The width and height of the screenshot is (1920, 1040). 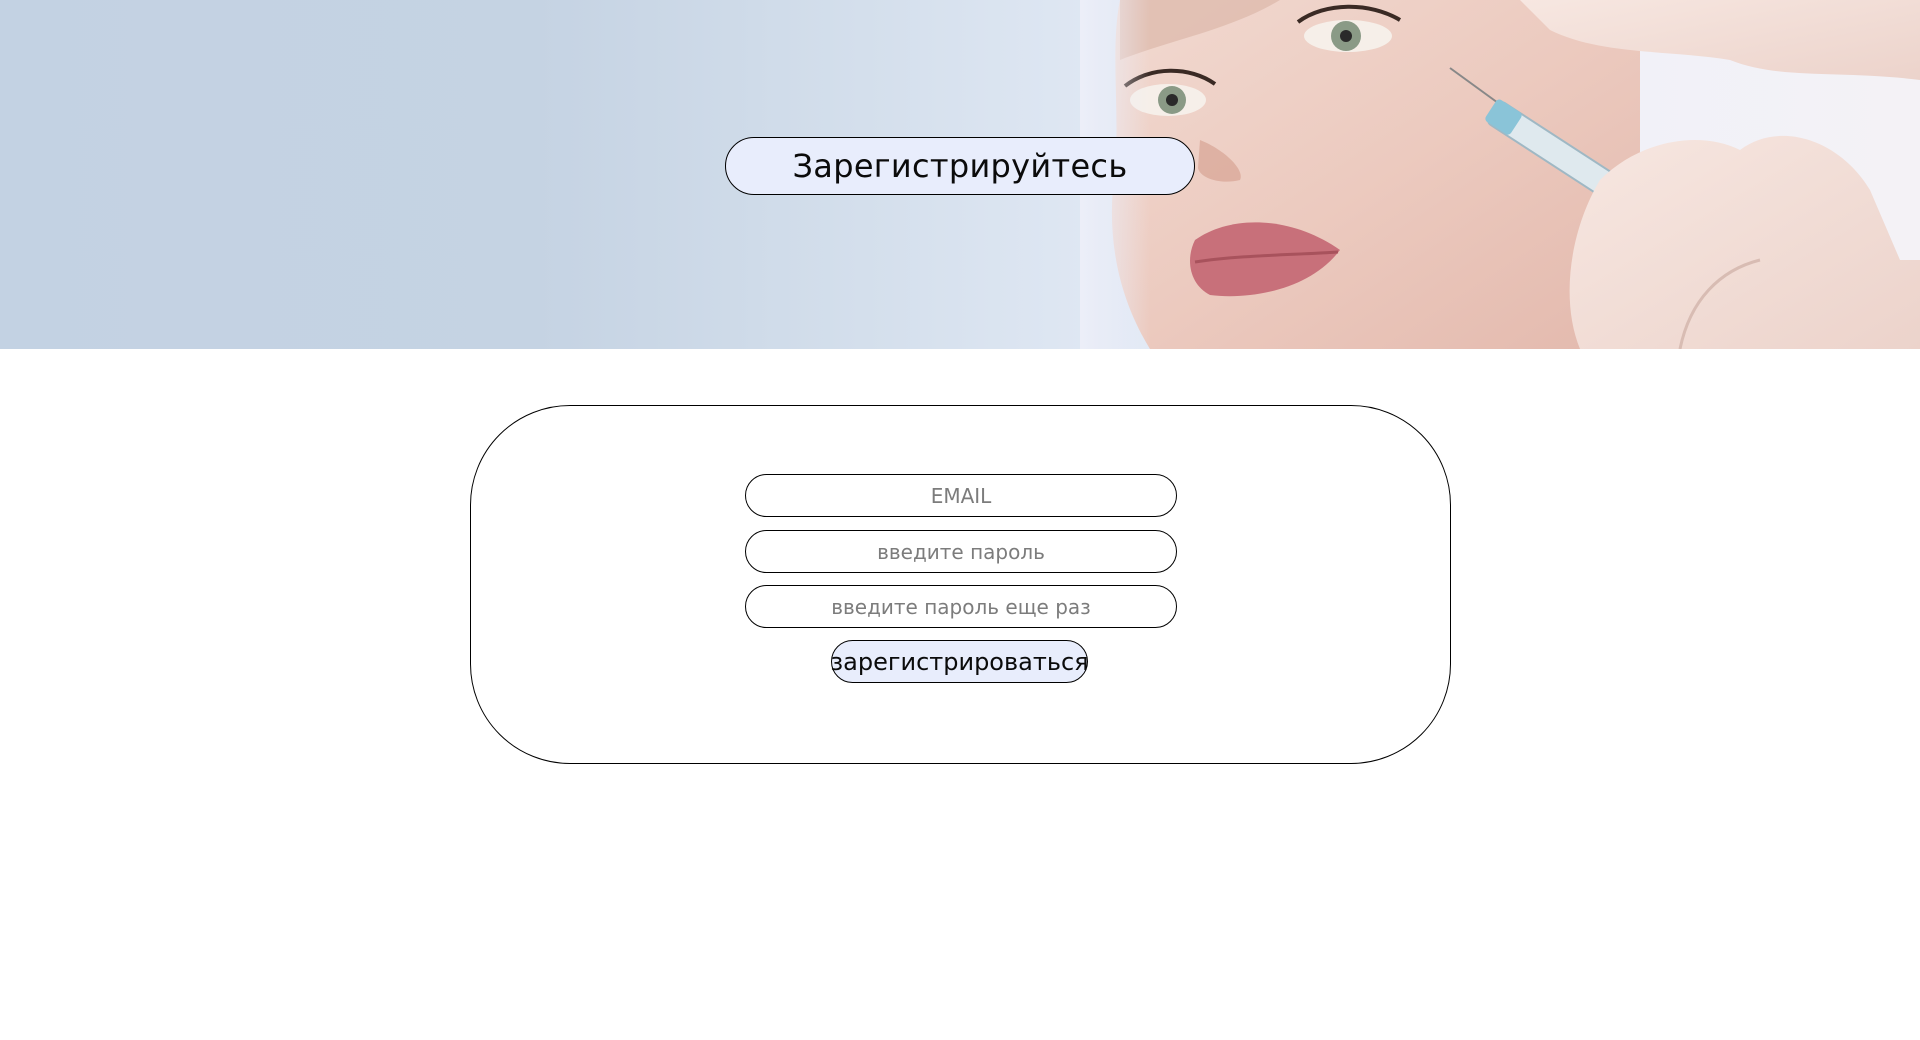 I want to click on email-field, so click(x=961, y=495).